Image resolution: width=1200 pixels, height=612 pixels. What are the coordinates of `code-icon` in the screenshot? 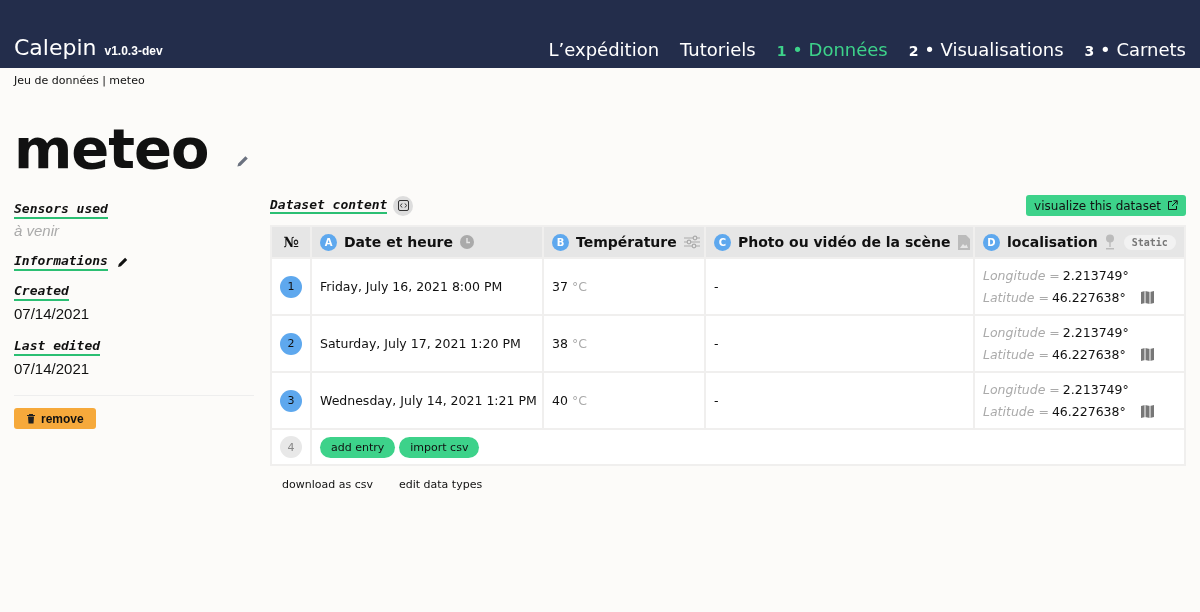 It's located at (403, 205).